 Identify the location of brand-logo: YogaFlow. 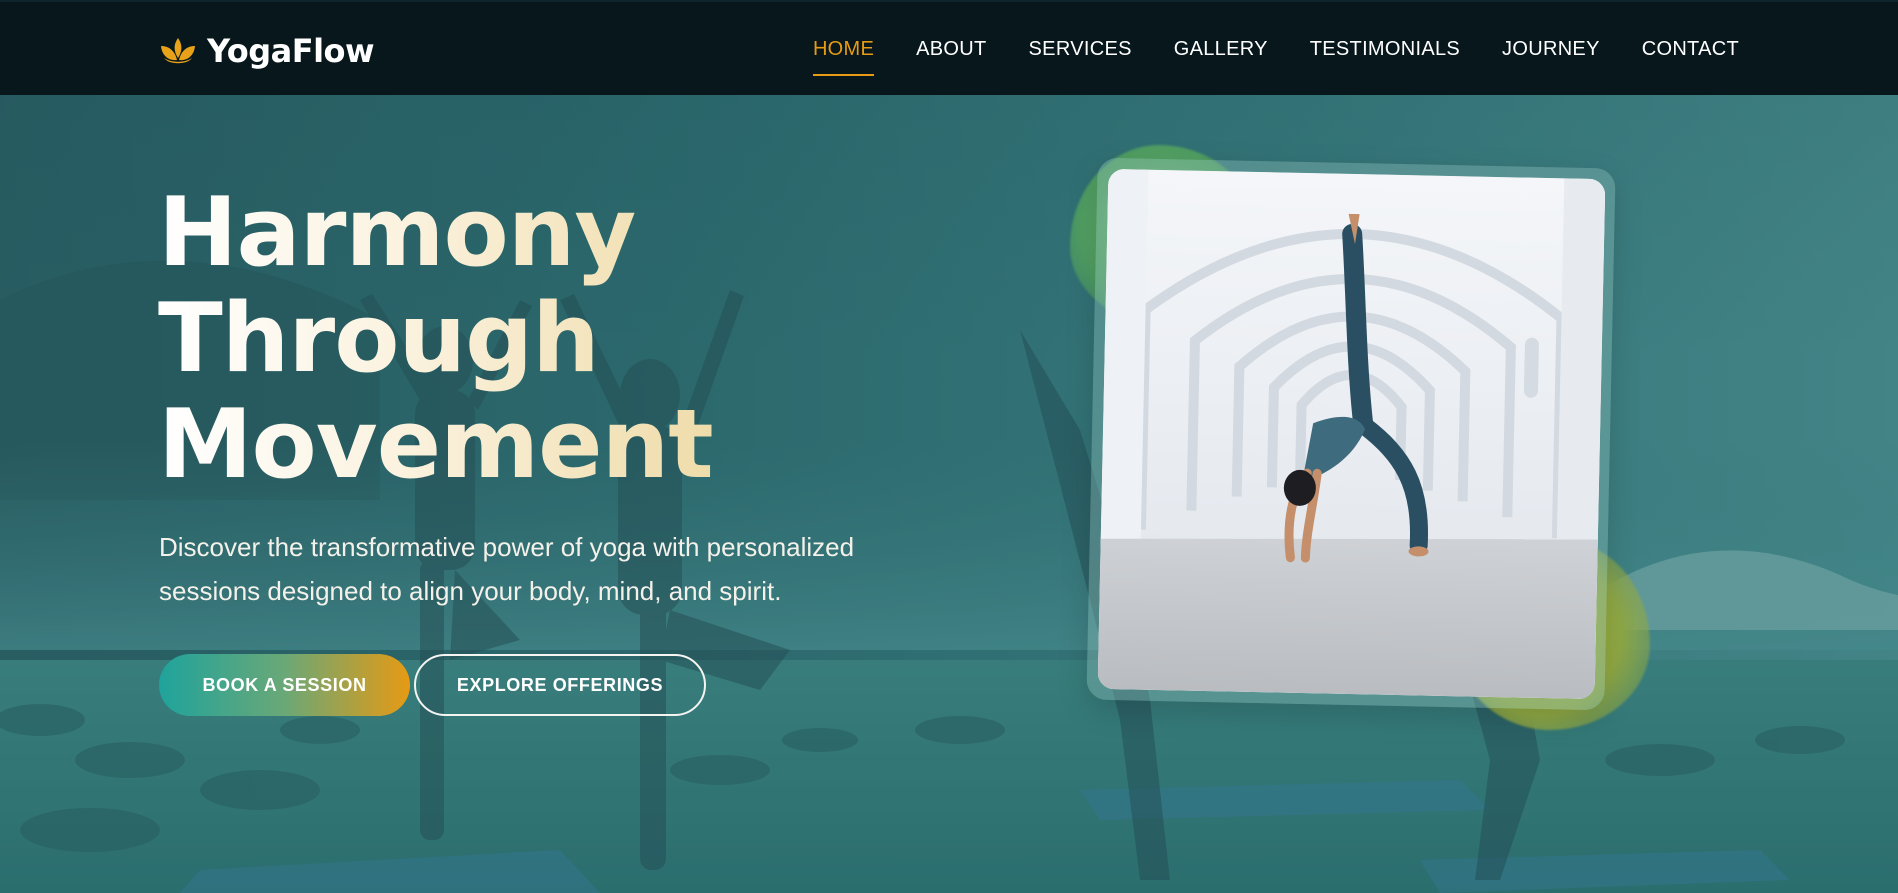
(267, 51).